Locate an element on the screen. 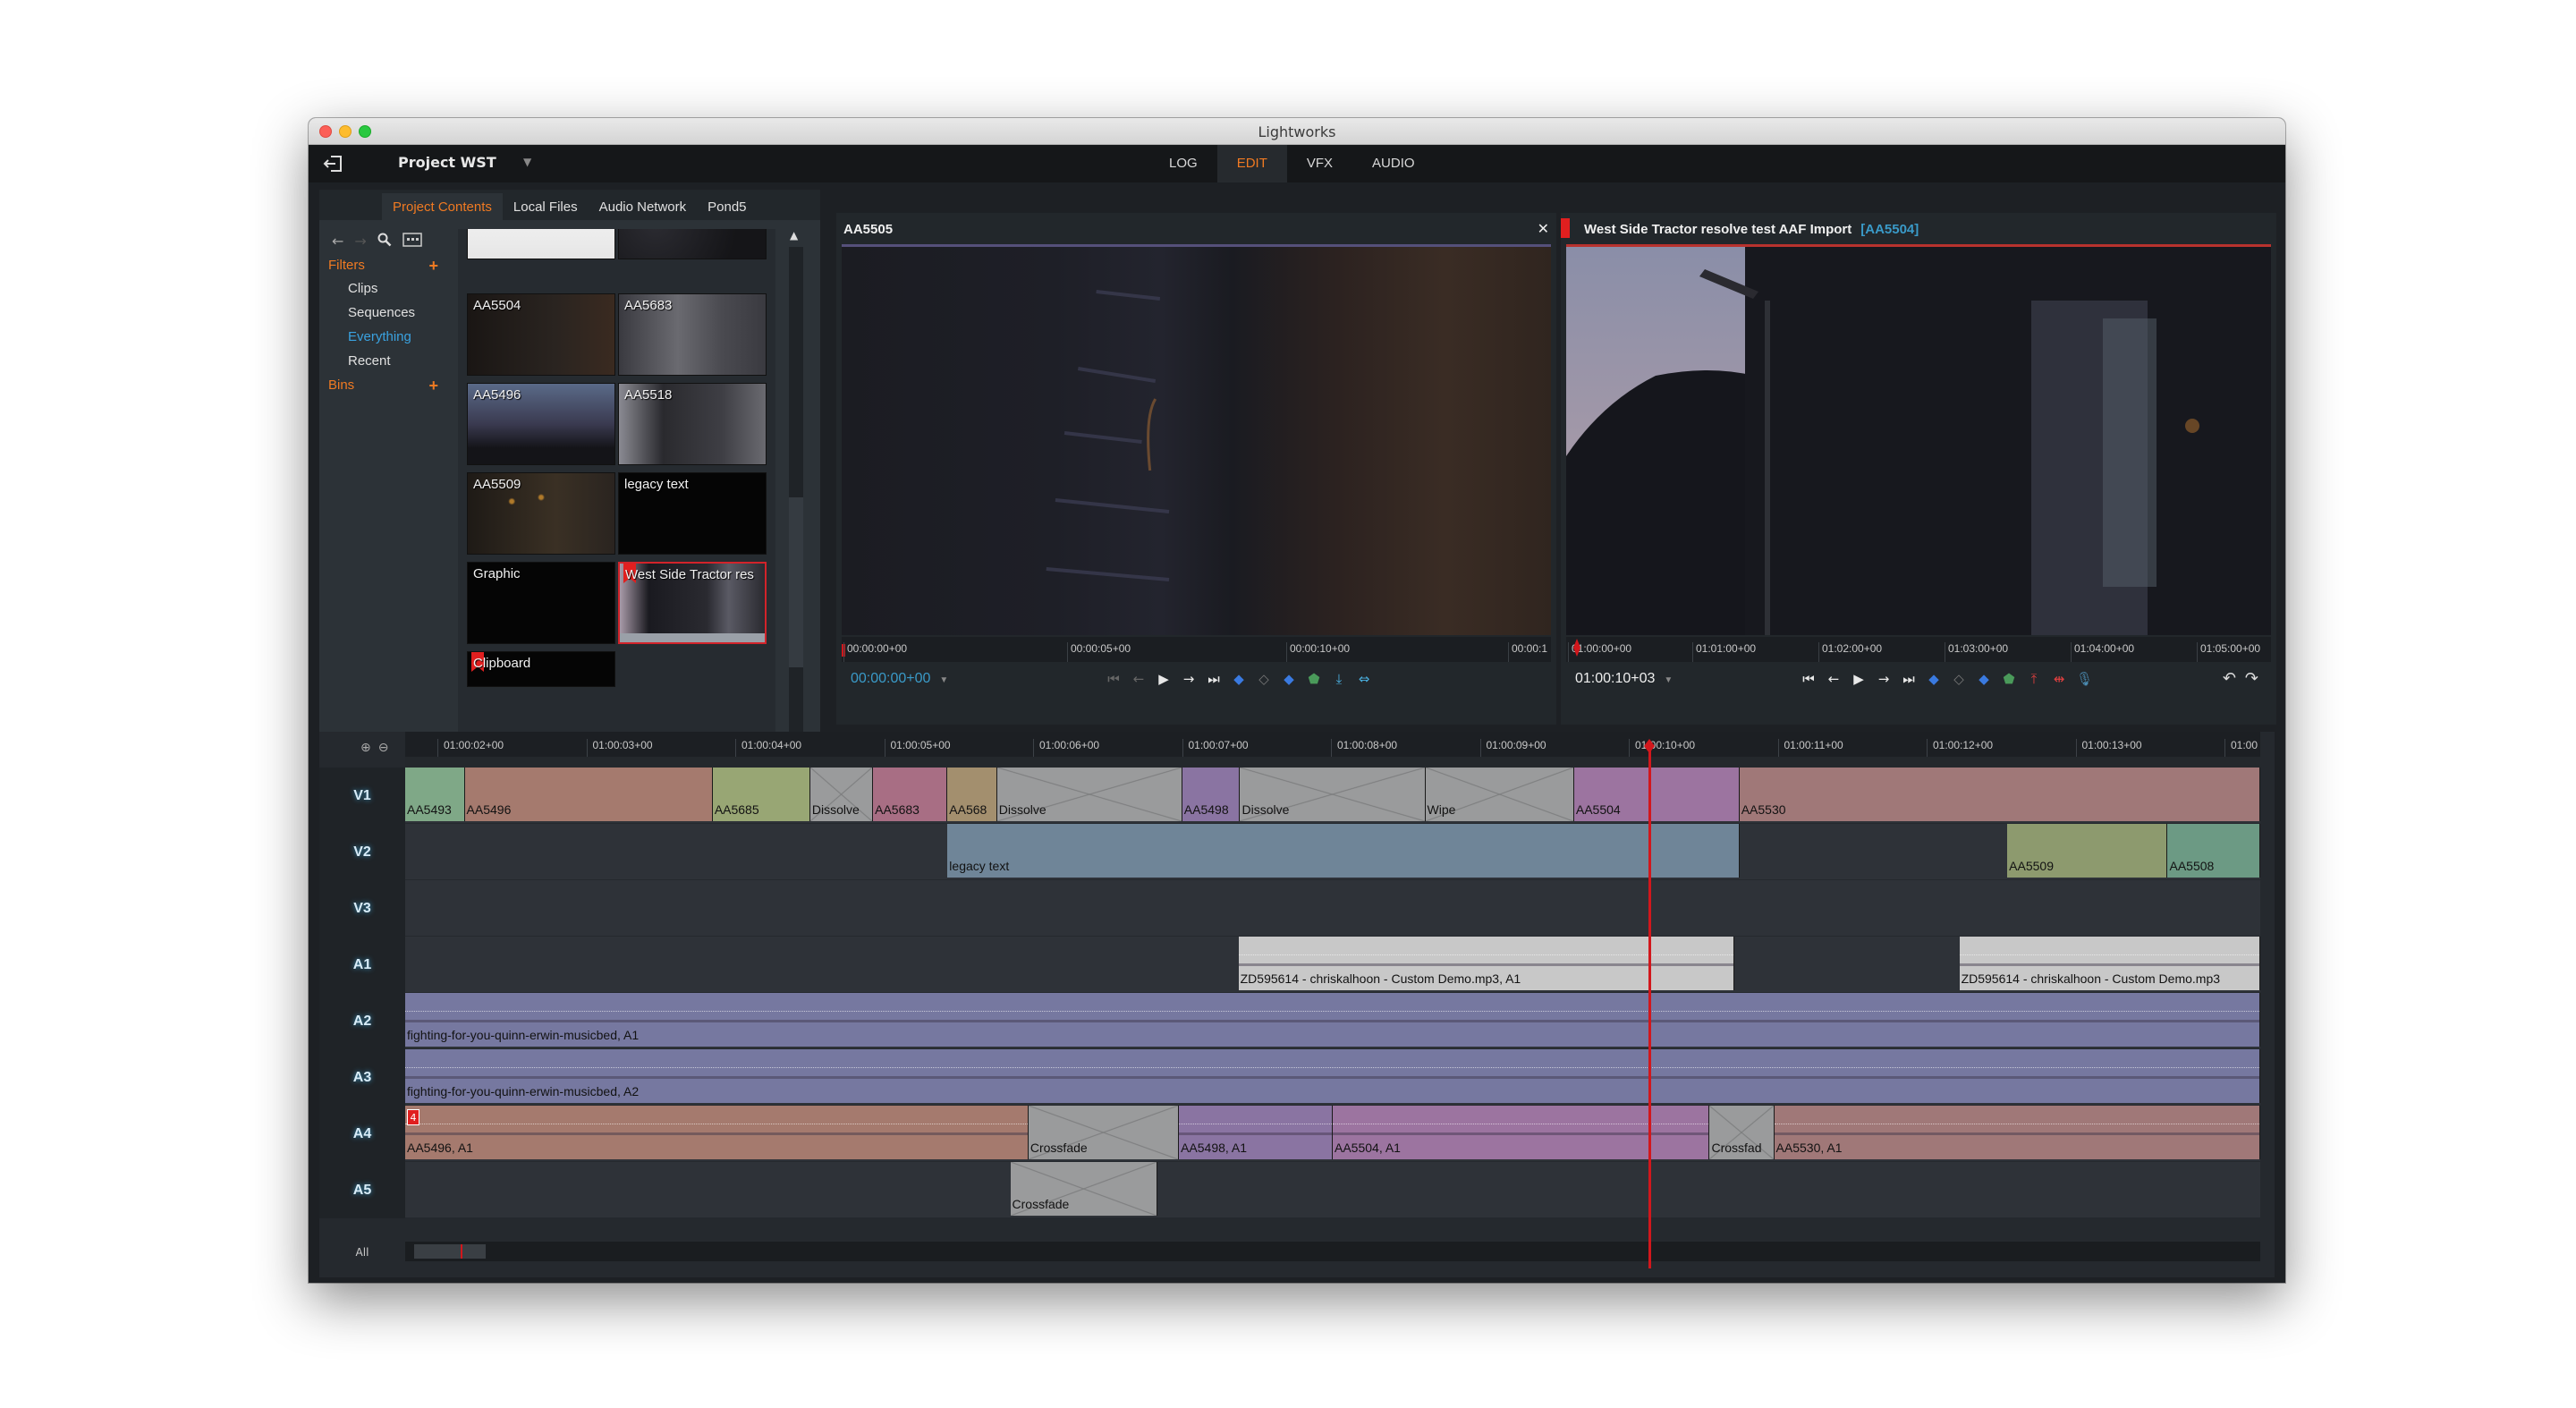 The image size is (2576, 1408). timeline-clip: AA5504 is located at coordinates (1656, 794).